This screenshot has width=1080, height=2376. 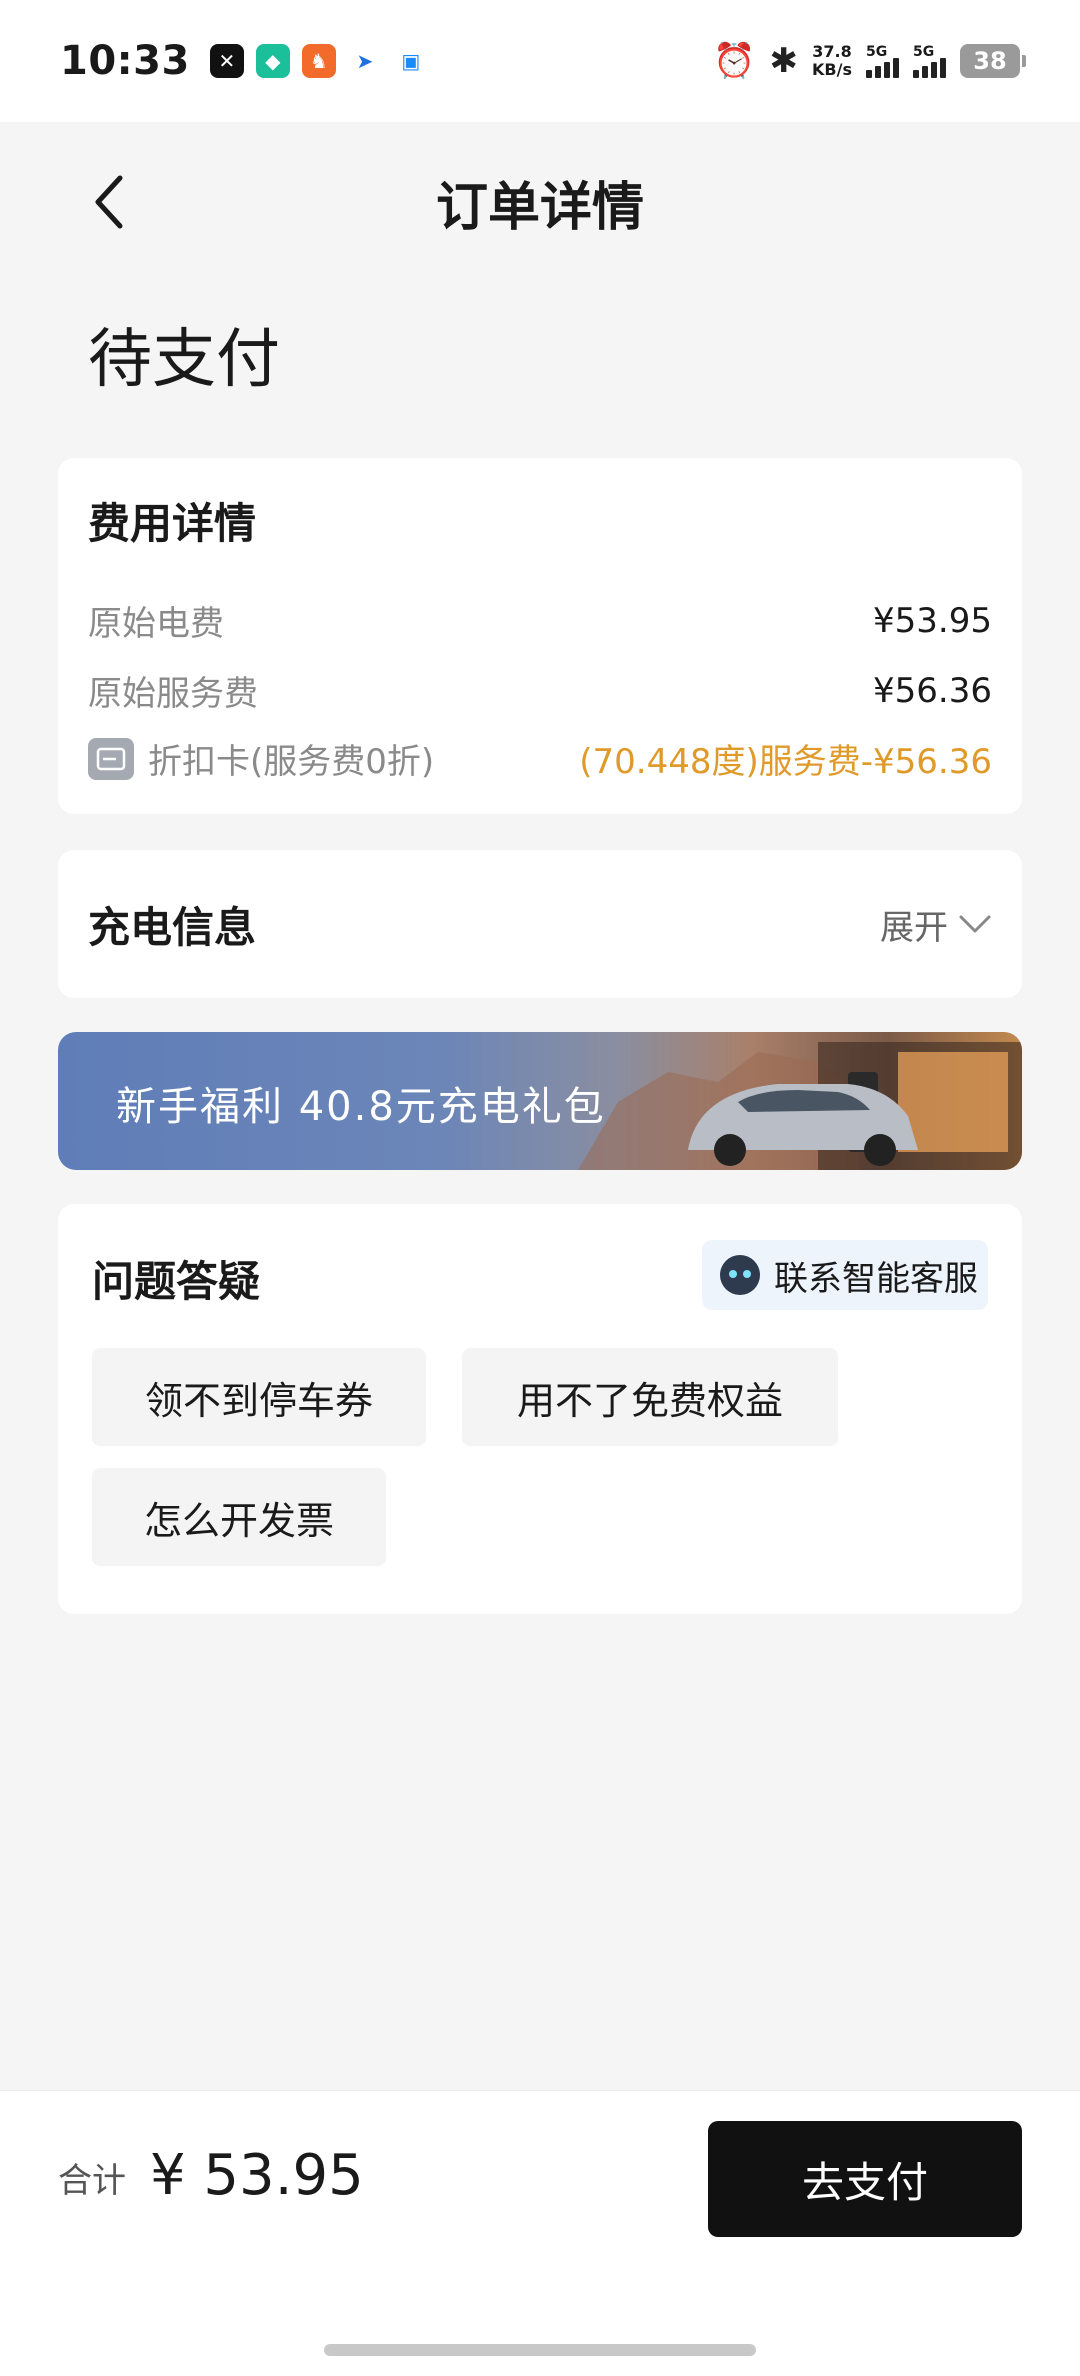 I want to click on squirrel-app-icon: ♞, so click(x=318, y=61).